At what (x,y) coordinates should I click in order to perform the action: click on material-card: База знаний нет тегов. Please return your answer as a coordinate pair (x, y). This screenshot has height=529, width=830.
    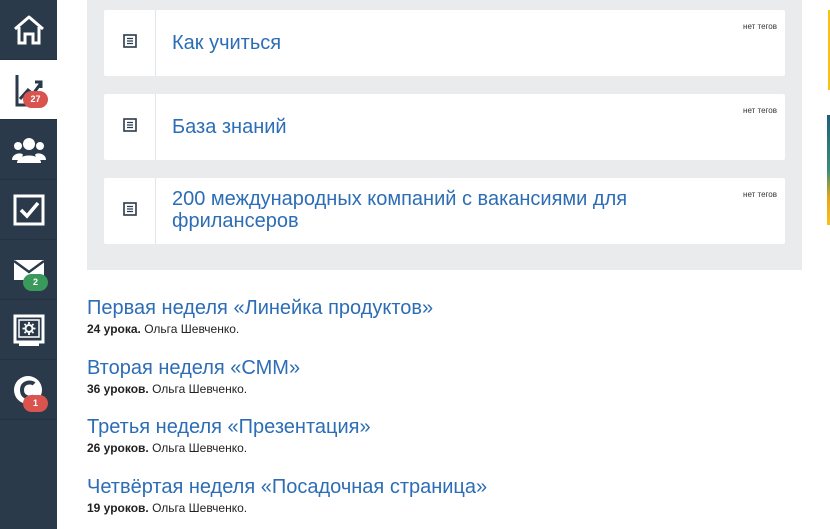
    Looking at the image, I should click on (444, 127).